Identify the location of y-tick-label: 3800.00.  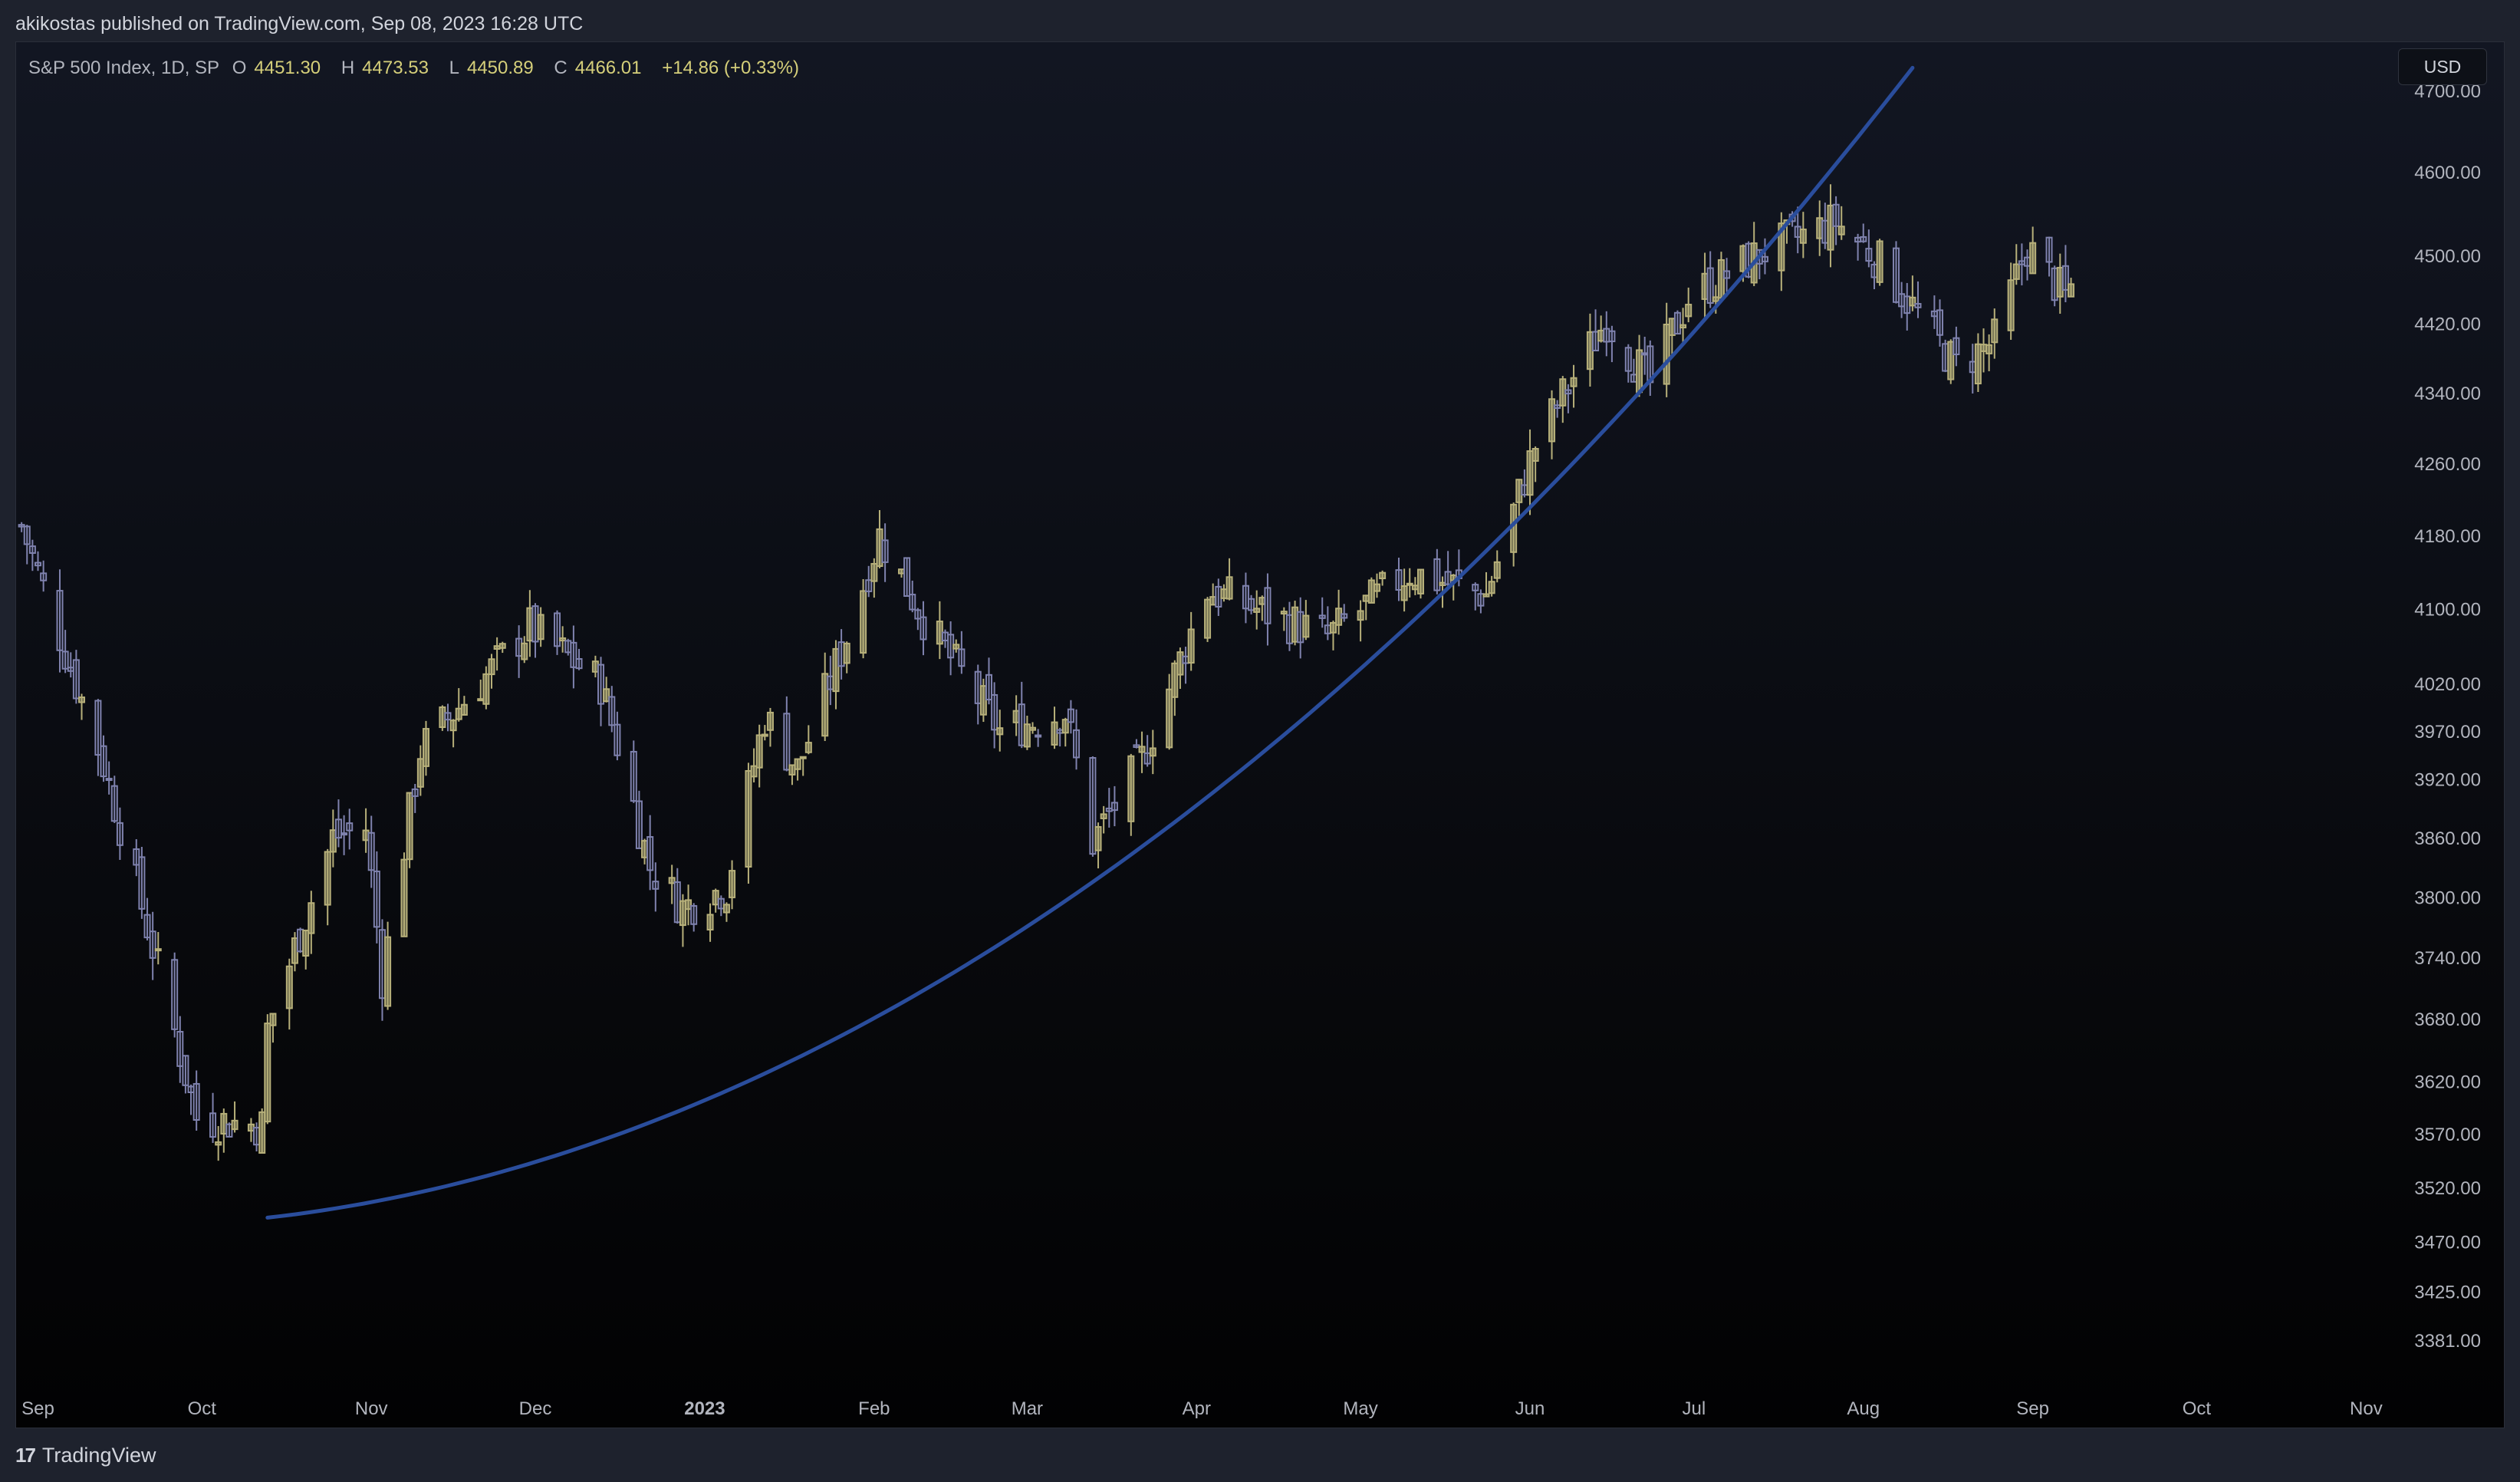
(2447, 898).